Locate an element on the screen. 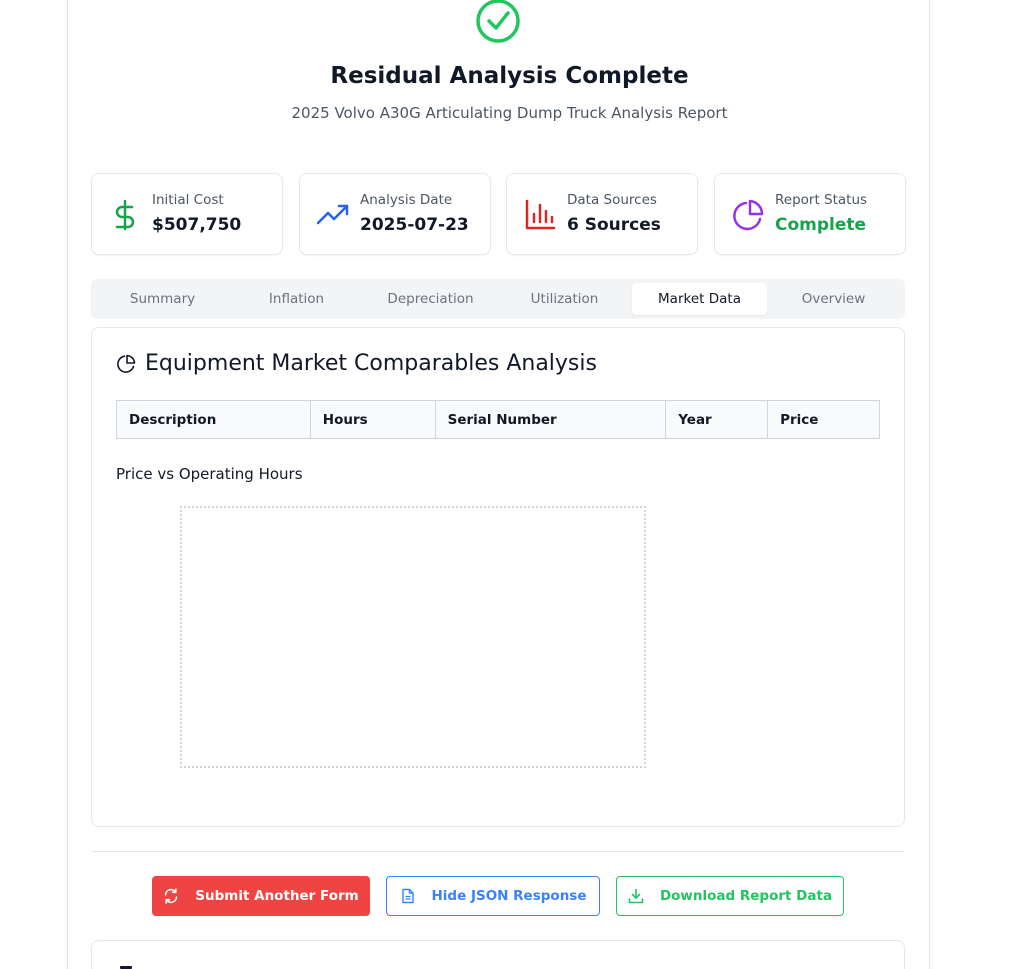 The width and height of the screenshot is (1019, 969). file-text-icon is located at coordinates (407, 896).